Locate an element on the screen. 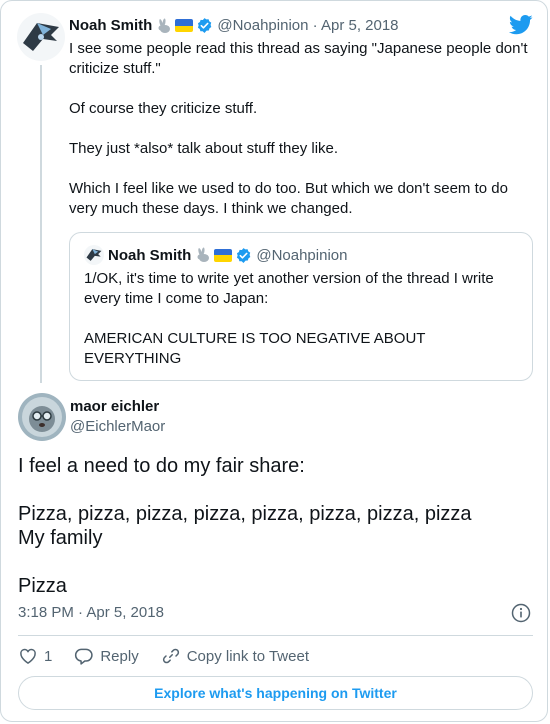  link-icon is located at coordinates (170, 656).